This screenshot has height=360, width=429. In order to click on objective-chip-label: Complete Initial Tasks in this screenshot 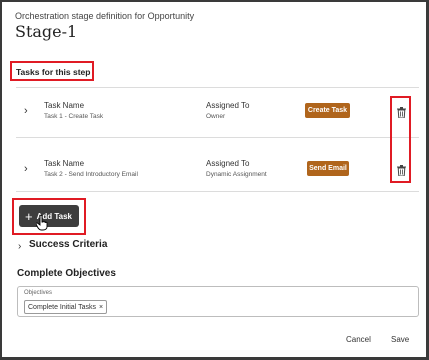, I will do `click(62, 307)`.